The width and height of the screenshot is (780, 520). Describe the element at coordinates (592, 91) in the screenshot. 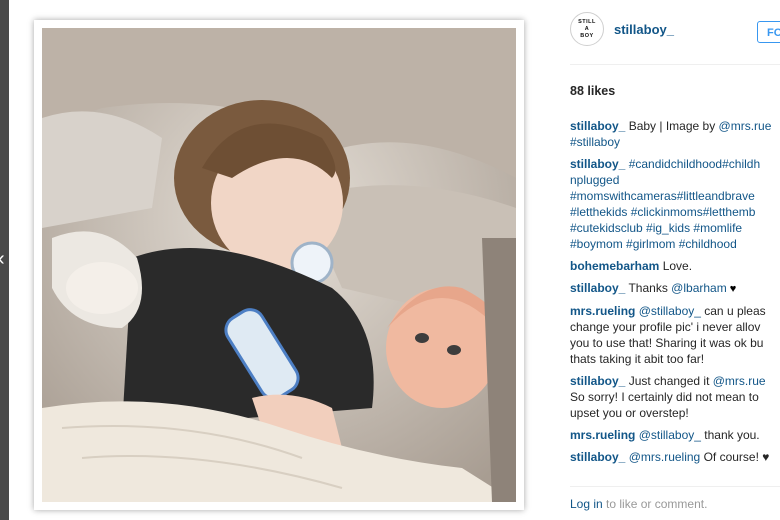

I see `likes-count: 88 likes` at that location.